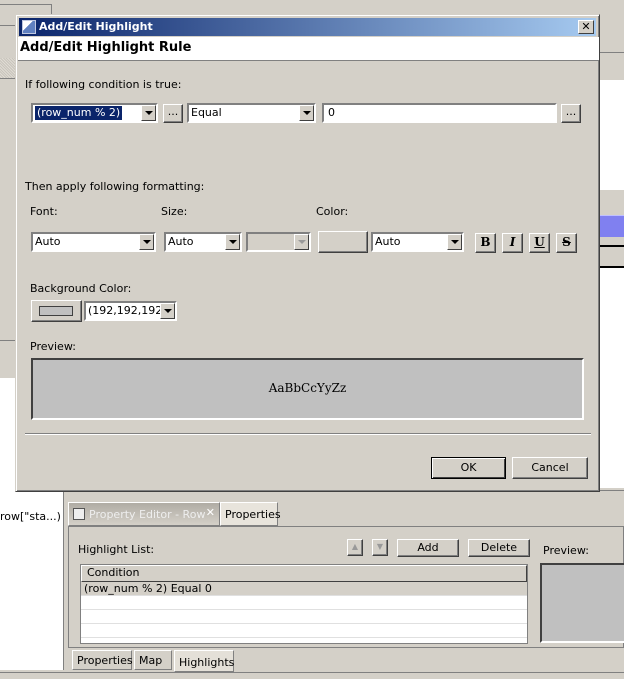 Image resolution: width=624 pixels, height=679 pixels. I want to click on size-label: Size:, so click(174, 211).